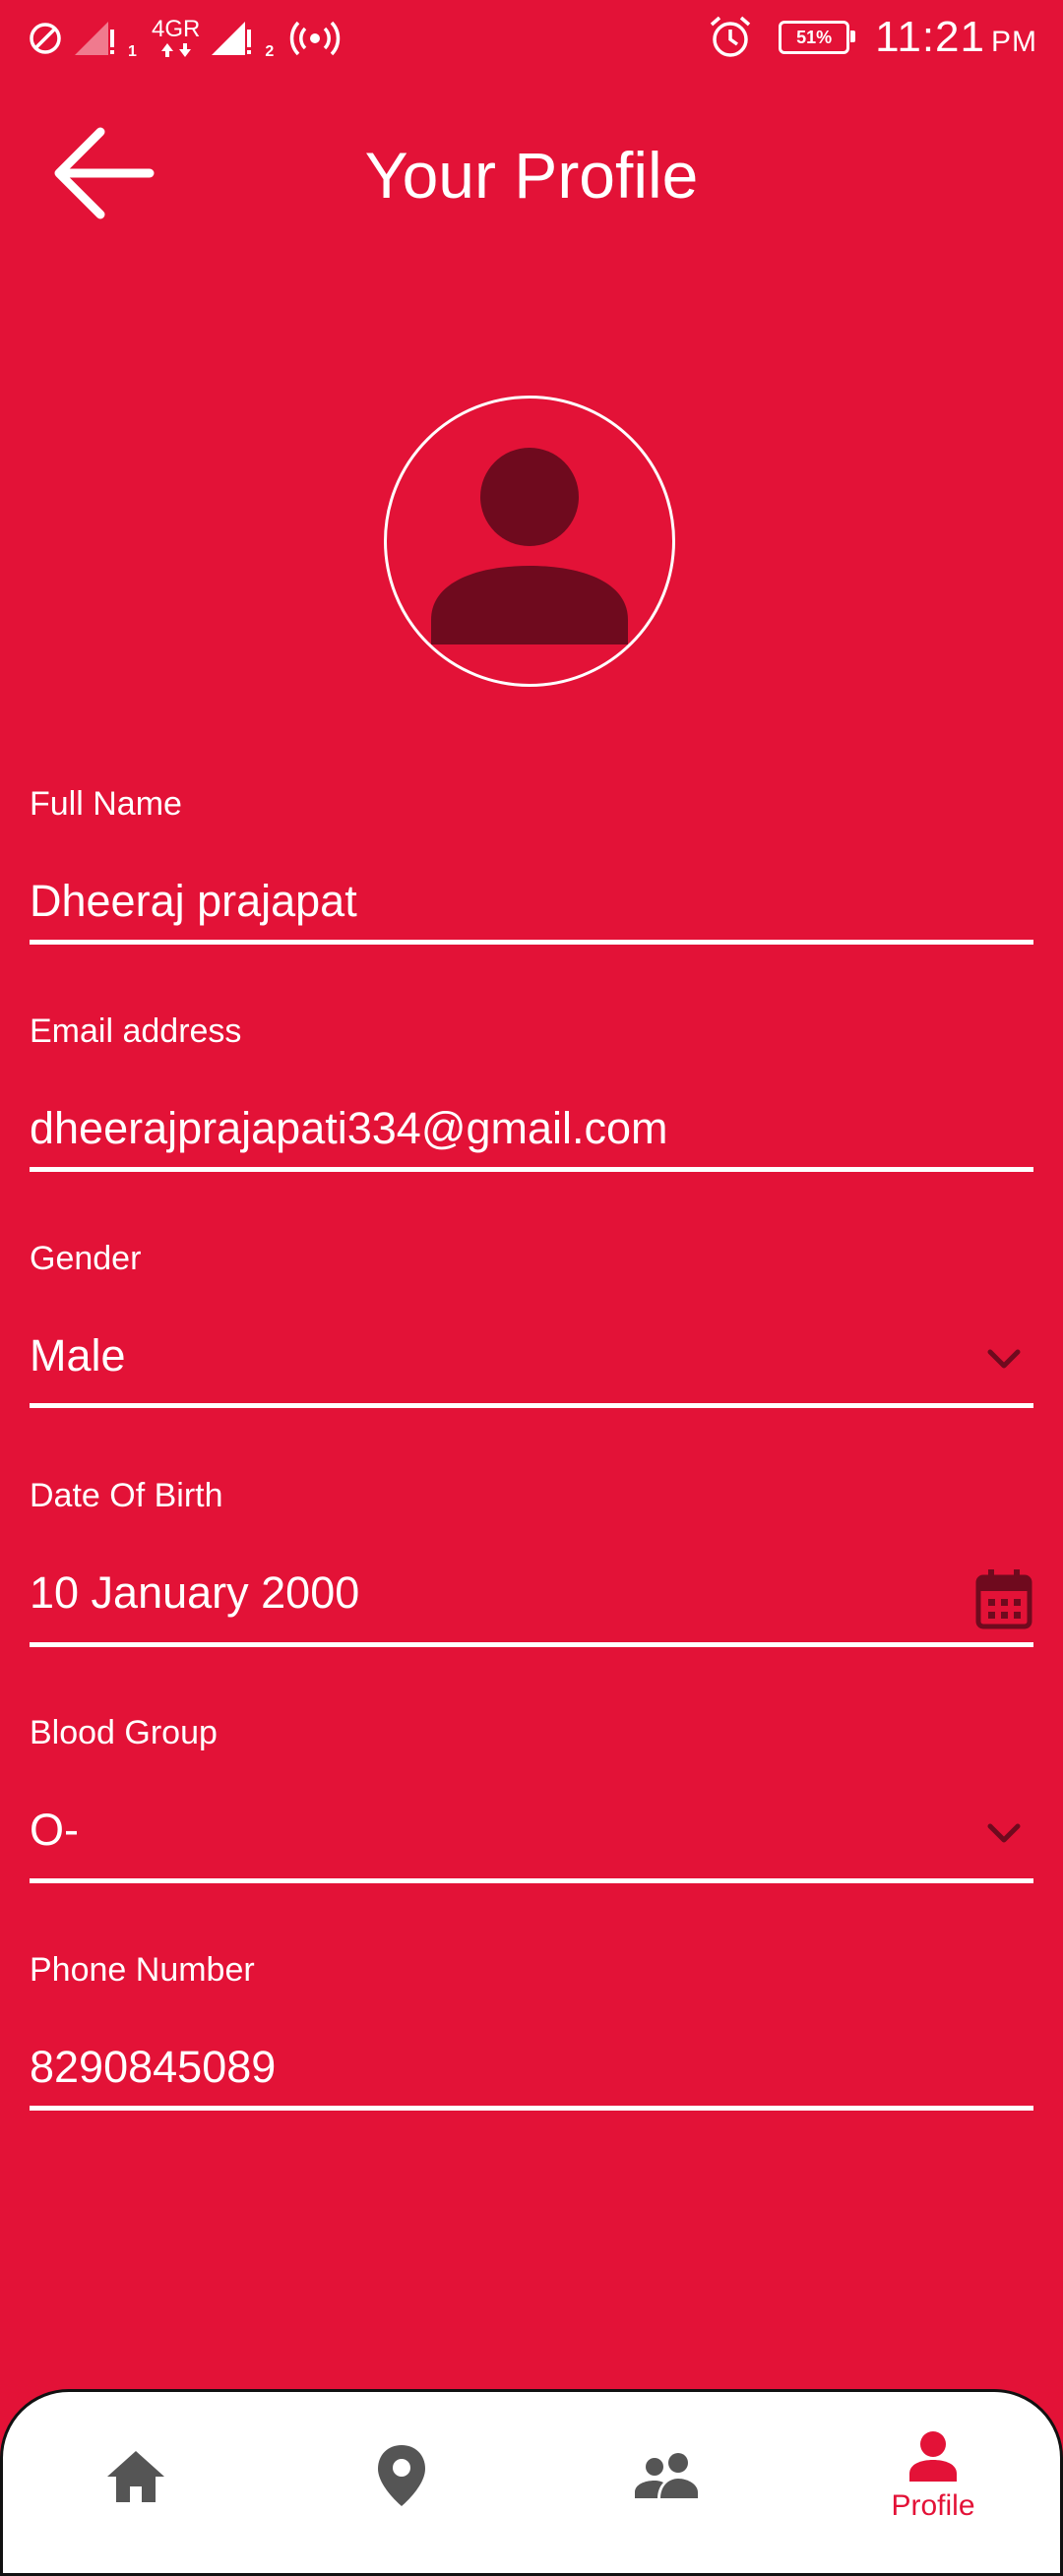 The image size is (1063, 2576). I want to click on location-pin-icon, so click(401, 2475).